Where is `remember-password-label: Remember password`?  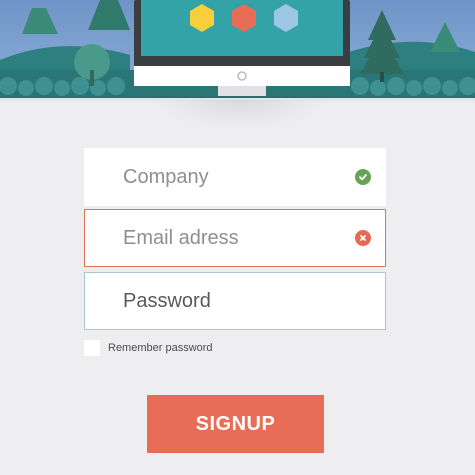 remember-password-label: Remember password is located at coordinates (160, 347).